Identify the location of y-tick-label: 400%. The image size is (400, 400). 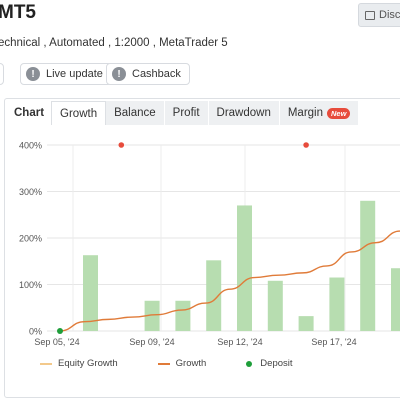
(30, 146).